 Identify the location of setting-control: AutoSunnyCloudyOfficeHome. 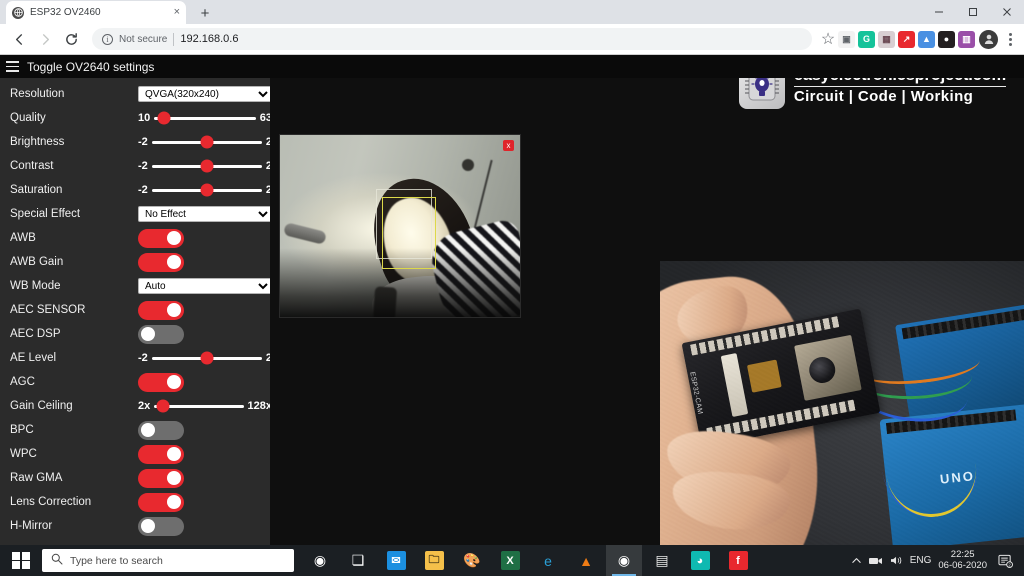
(204, 286).